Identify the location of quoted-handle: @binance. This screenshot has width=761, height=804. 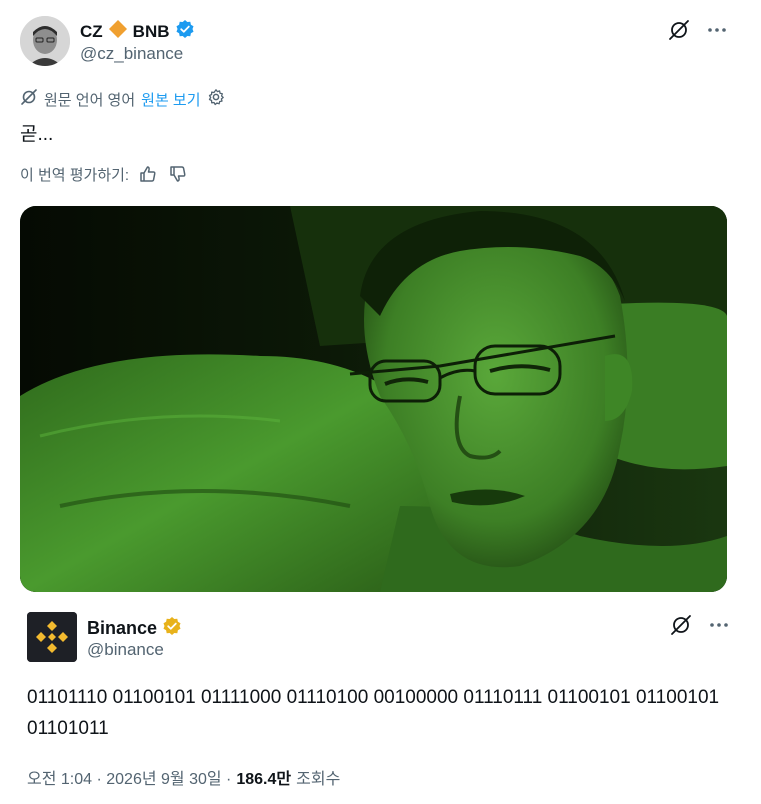
(125, 650).